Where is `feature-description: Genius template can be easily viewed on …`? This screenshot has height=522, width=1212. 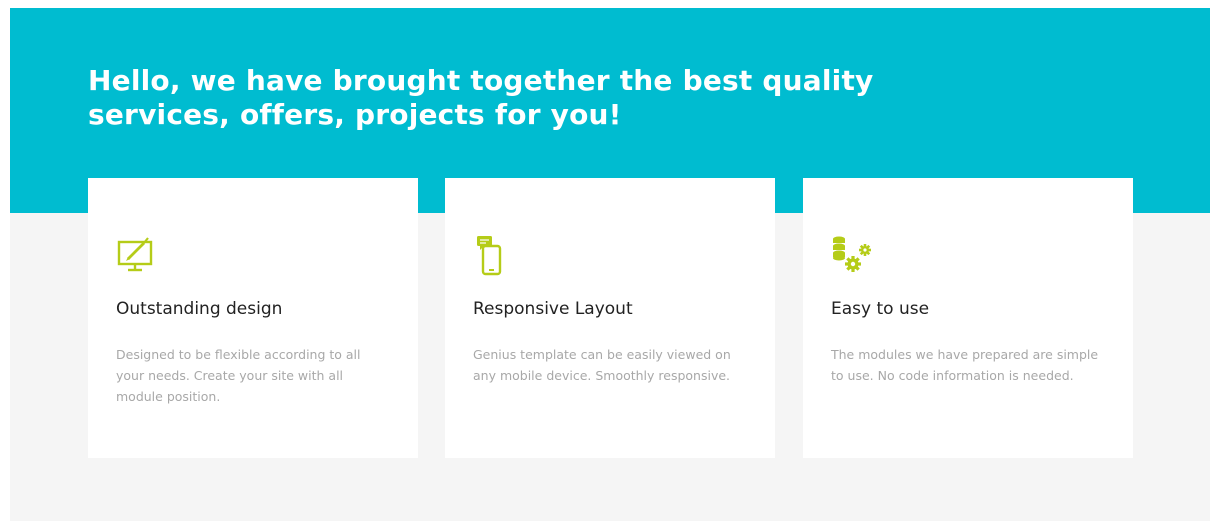
feature-description: Genius template can be easily viewed on … is located at coordinates (602, 365).